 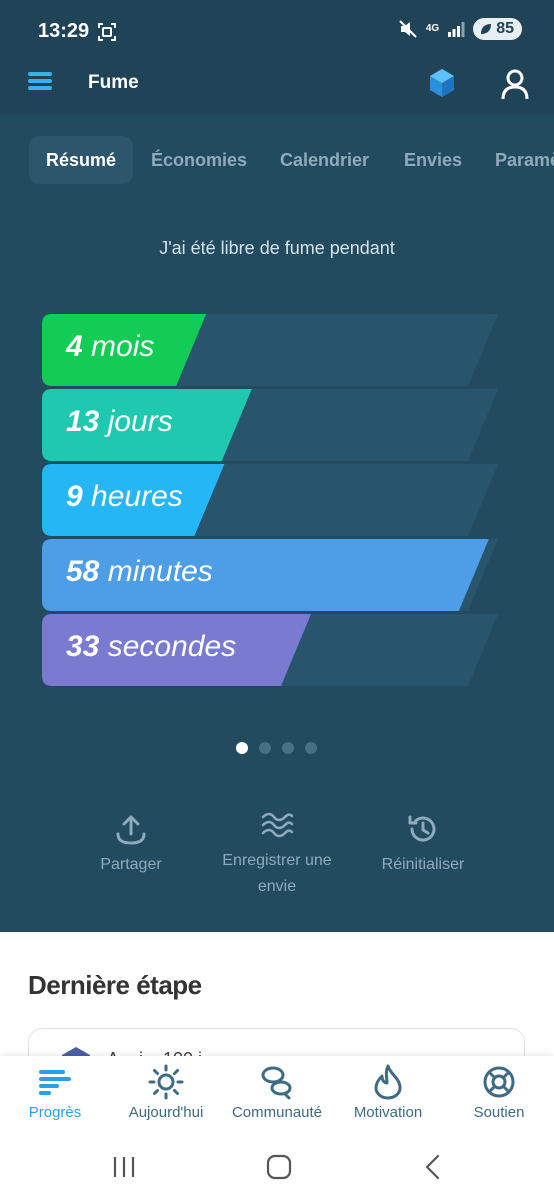 I want to click on back-icon, so click(x=433, y=1167).